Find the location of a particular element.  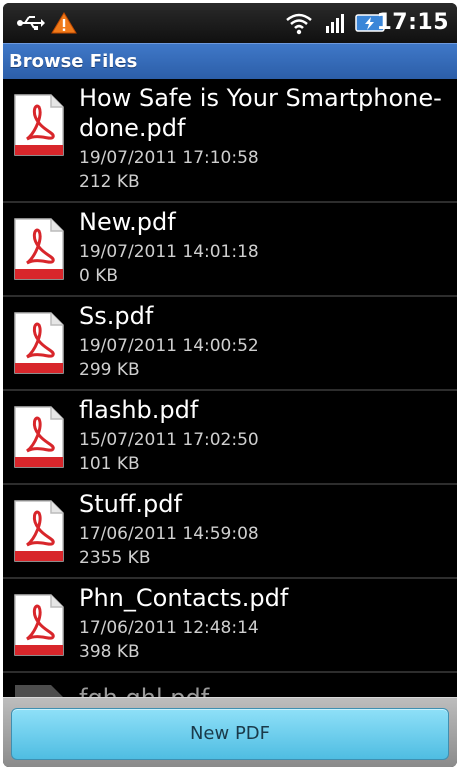

file-row: Ss.pdf 19/07/2011 14:00:52 299 KB is located at coordinates (230, 344).